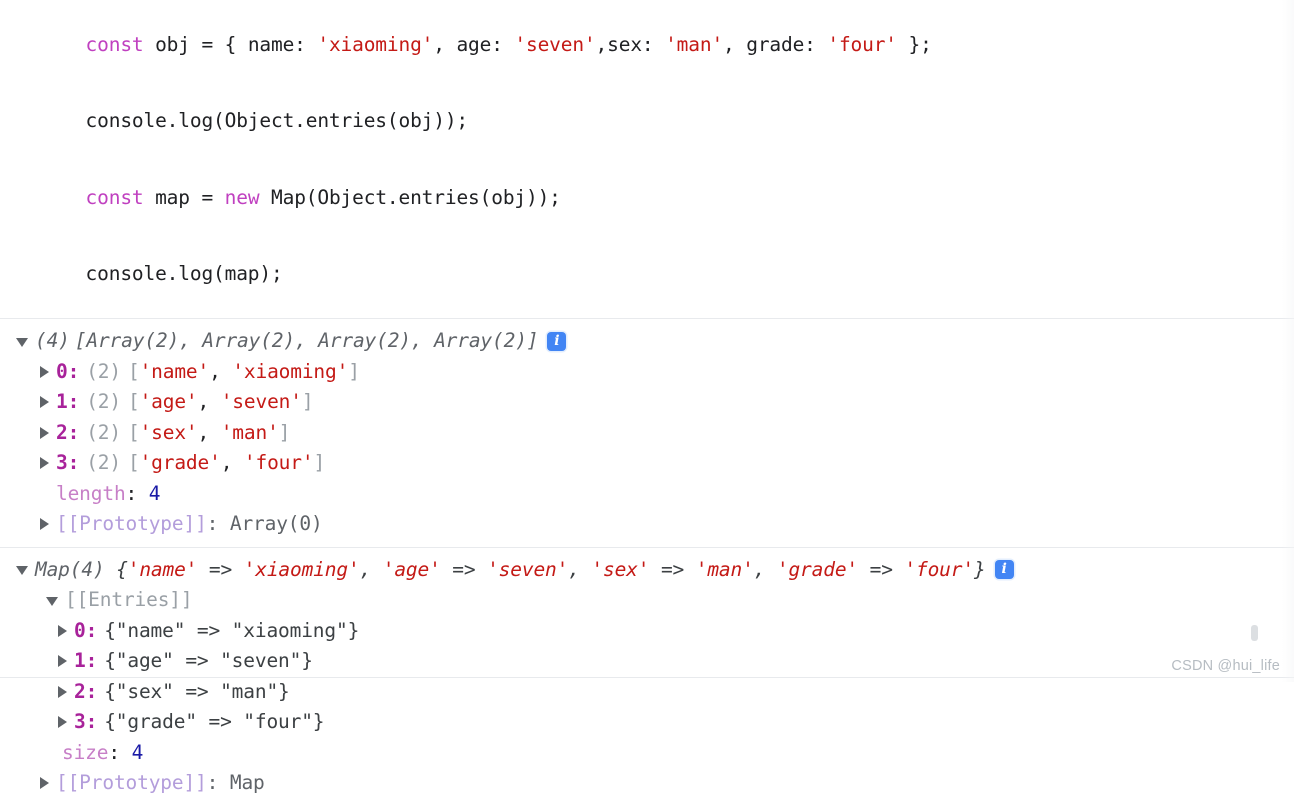 This screenshot has height=806, width=1294. What do you see at coordinates (131, 782) in the screenshot?
I see `map-prototype-label: [[Prototype]]` at bounding box center [131, 782].